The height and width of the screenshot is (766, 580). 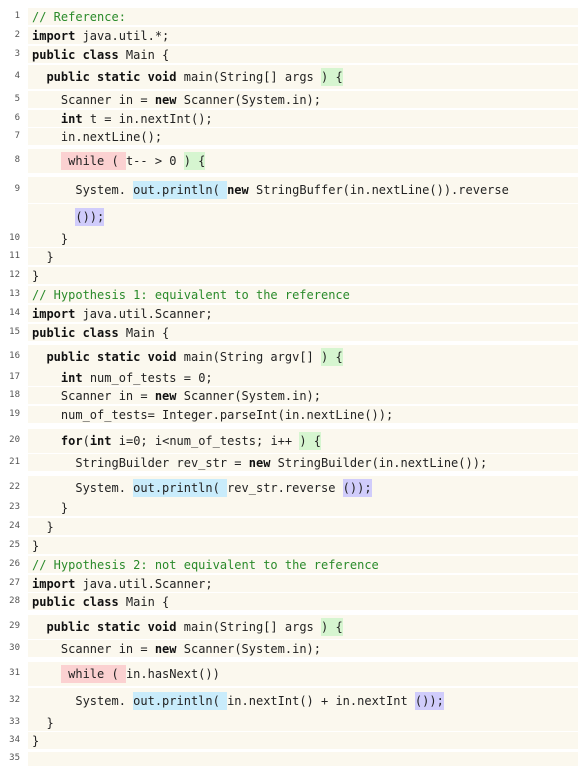 What do you see at coordinates (14, 583) in the screenshot?
I see `line-number: 27` at bounding box center [14, 583].